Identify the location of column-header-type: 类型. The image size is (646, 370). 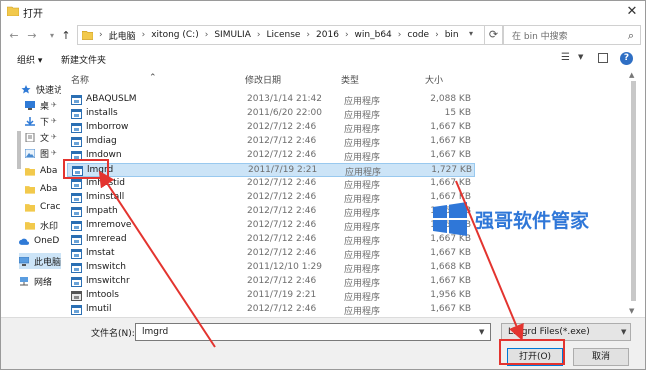
(350, 79).